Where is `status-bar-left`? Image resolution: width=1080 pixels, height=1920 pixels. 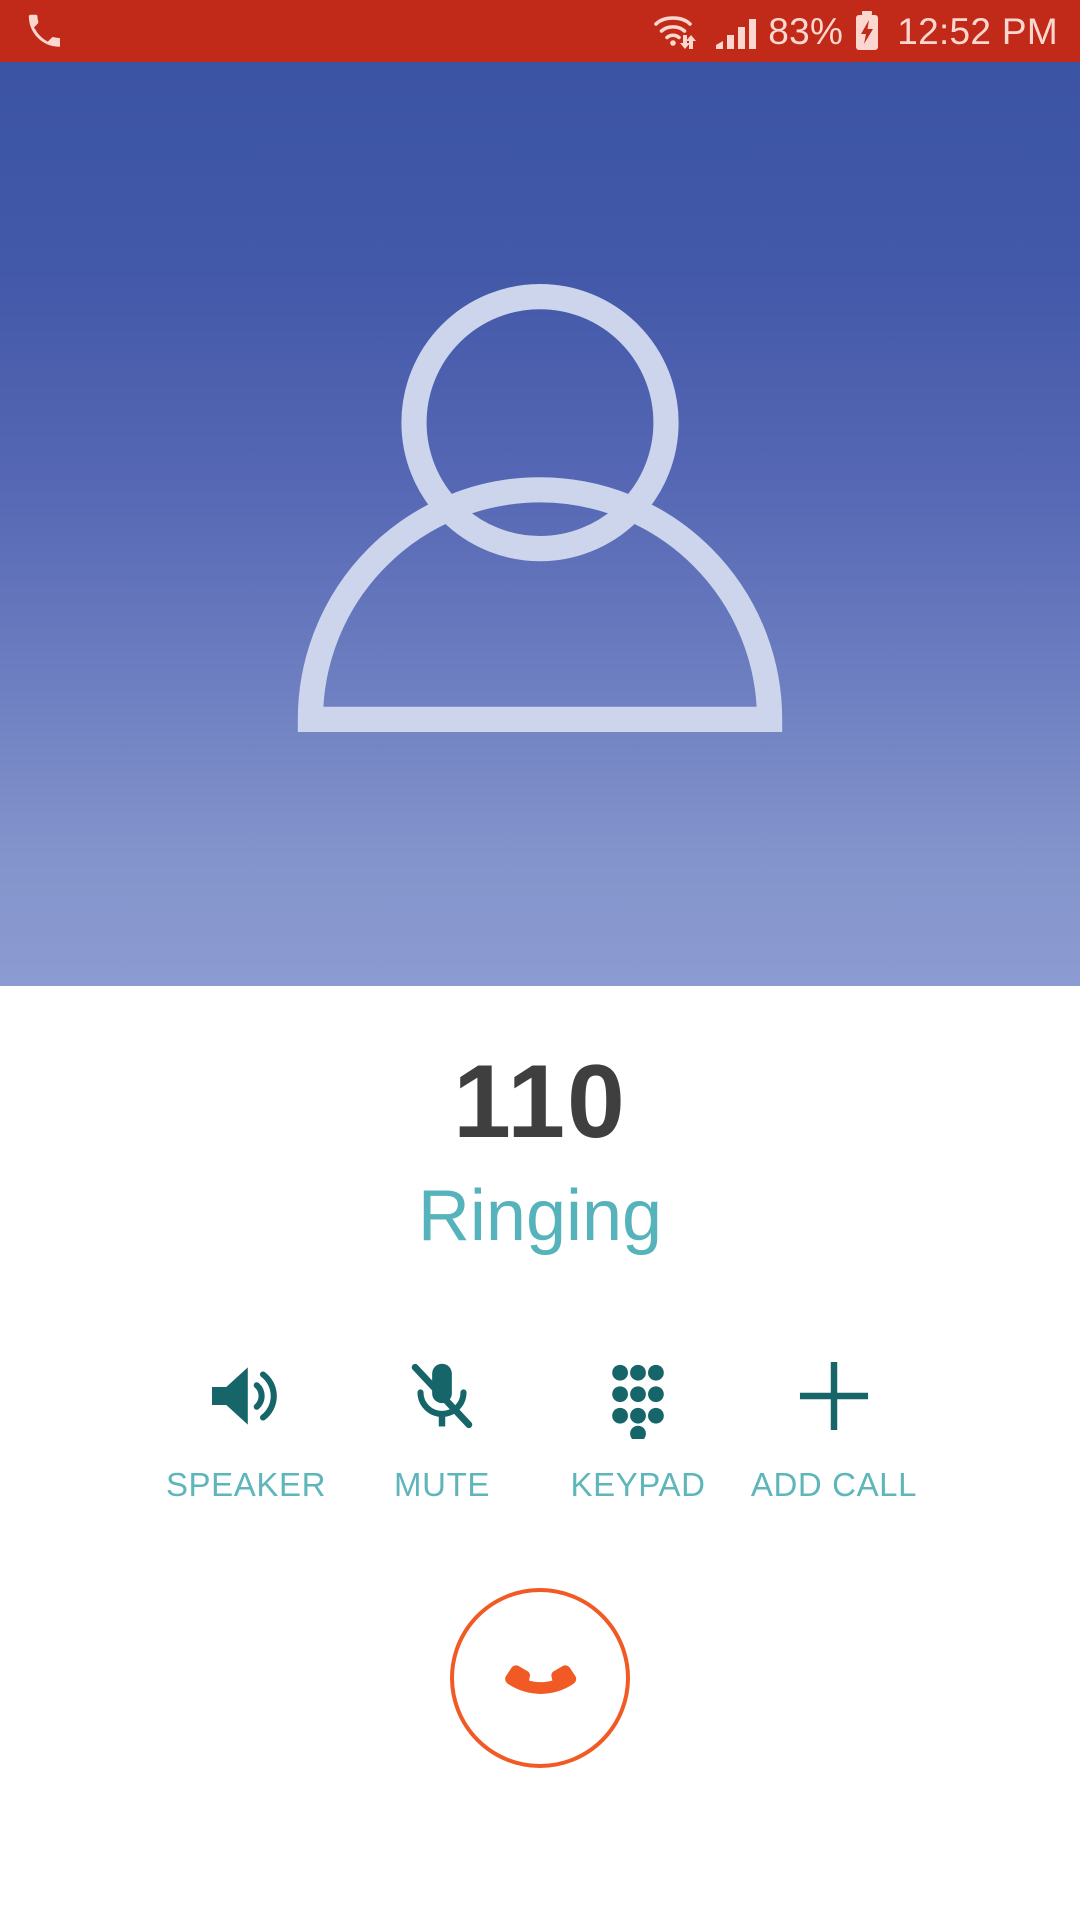 status-bar-left is located at coordinates (43, 31).